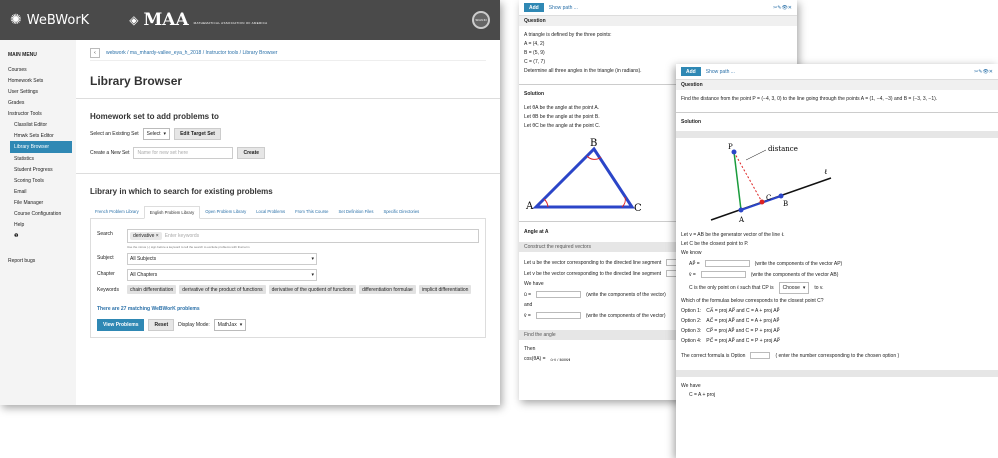 The width and height of the screenshot is (998, 458). What do you see at coordinates (222, 275) in the screenshot?
I see `chapter-select: All Chapters ▾` at bounding box center [222, 275].